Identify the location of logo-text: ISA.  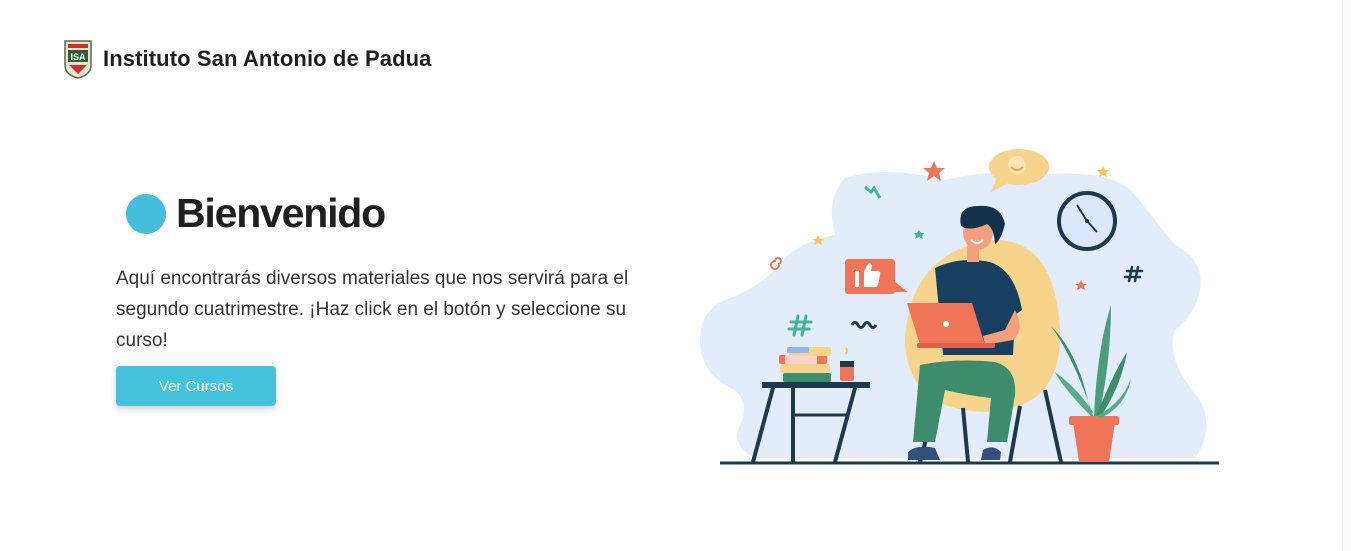
(78, 57).